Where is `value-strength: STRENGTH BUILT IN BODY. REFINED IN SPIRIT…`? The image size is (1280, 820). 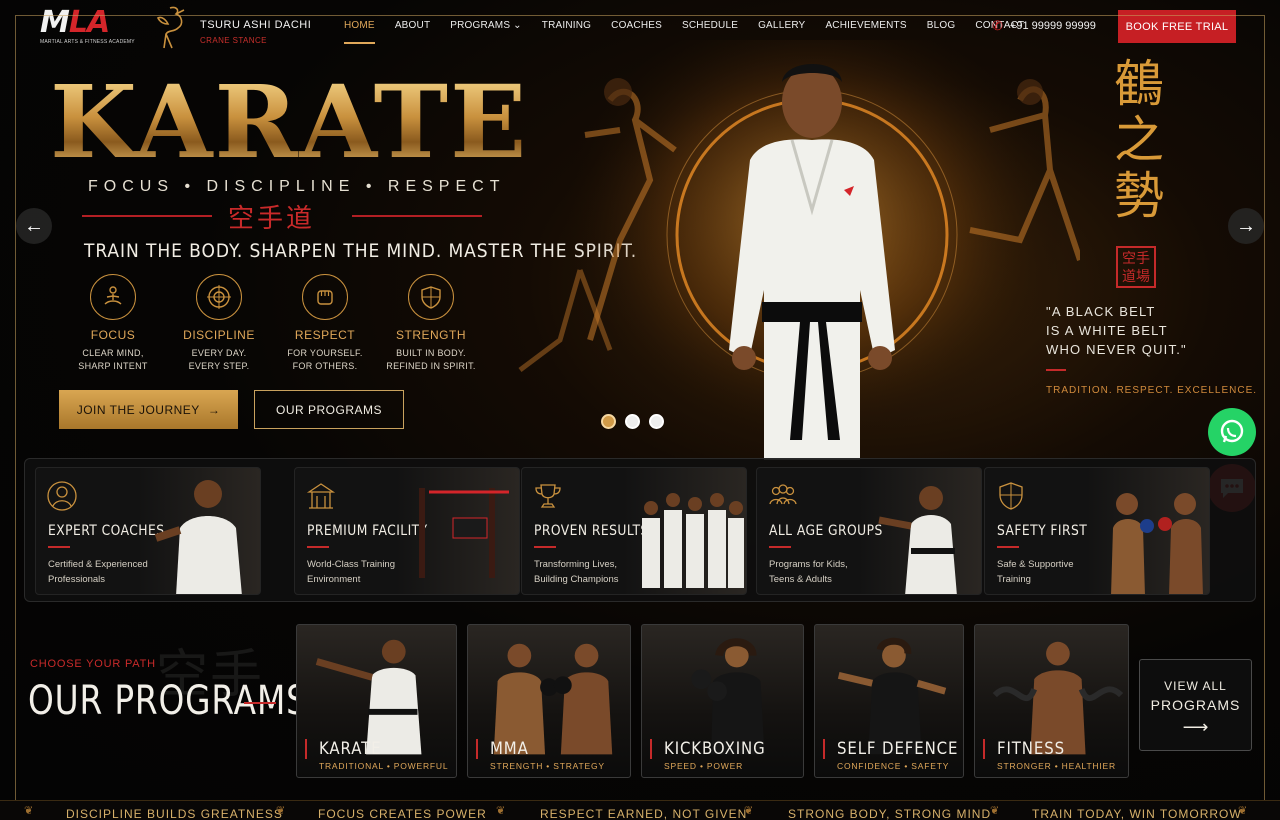 value-strength: STRENGTH BUILT IN BODY. REFINED IN SPIRIT… is located at coordinates (431, 323).